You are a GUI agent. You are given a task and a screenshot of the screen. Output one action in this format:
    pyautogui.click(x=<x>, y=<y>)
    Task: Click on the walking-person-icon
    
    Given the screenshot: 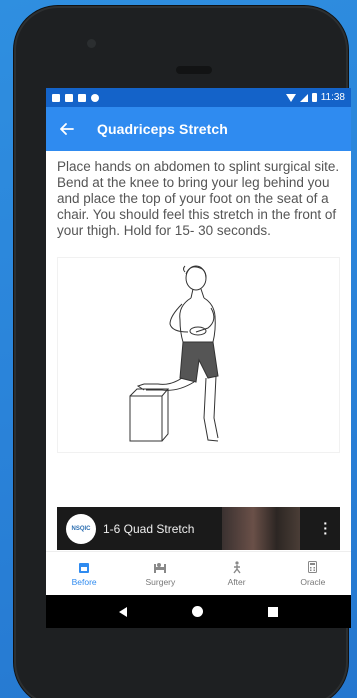 What is the action you would take?
    pyautogui.click(x=237, y=566)
    